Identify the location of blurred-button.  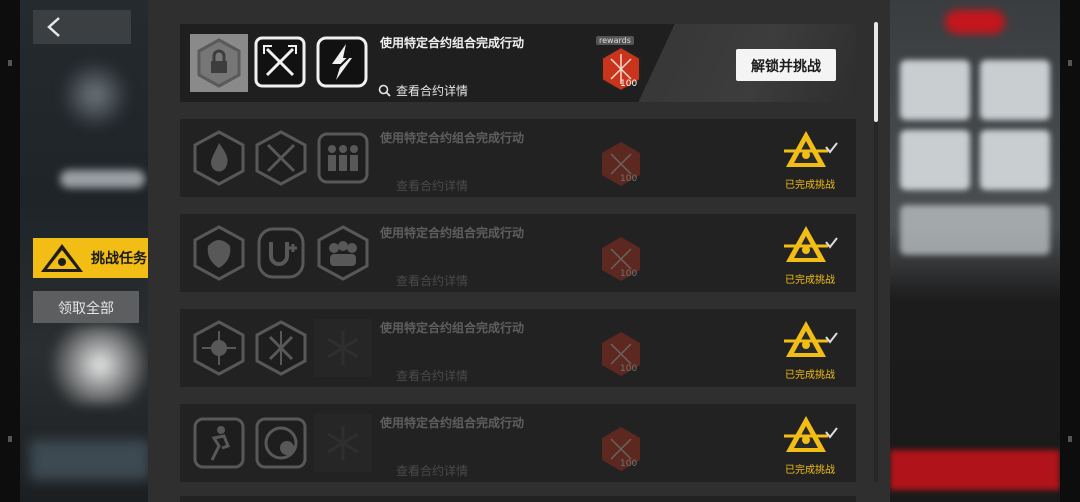
(975, 470).